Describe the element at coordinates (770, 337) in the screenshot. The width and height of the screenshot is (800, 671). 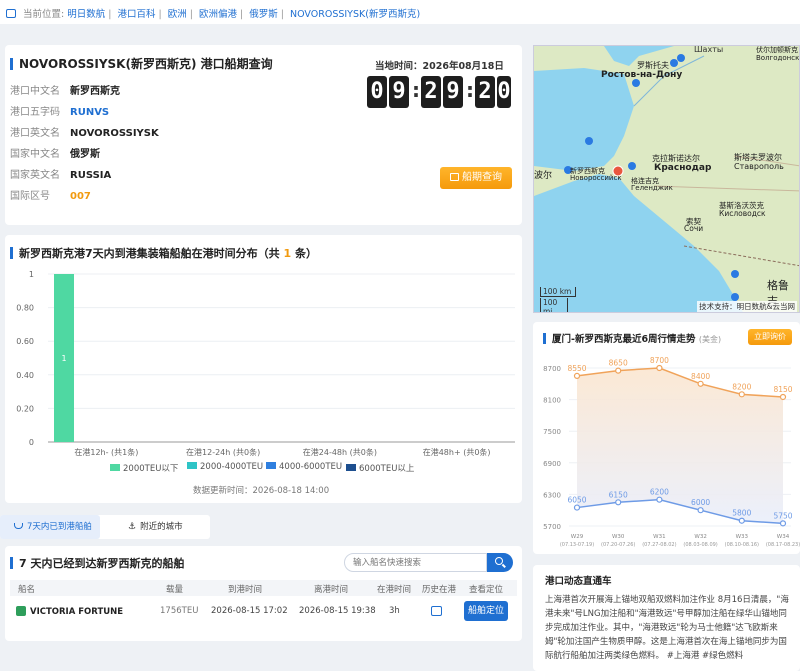
I see `ask-price-button: 立即询价` at that location.